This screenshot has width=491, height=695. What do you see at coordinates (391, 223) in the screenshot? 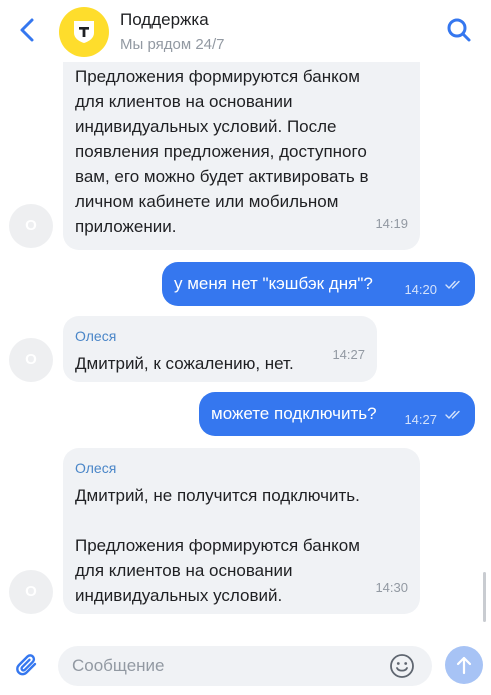
I see `message-time: 14:19` at bounding box center [391, 223].